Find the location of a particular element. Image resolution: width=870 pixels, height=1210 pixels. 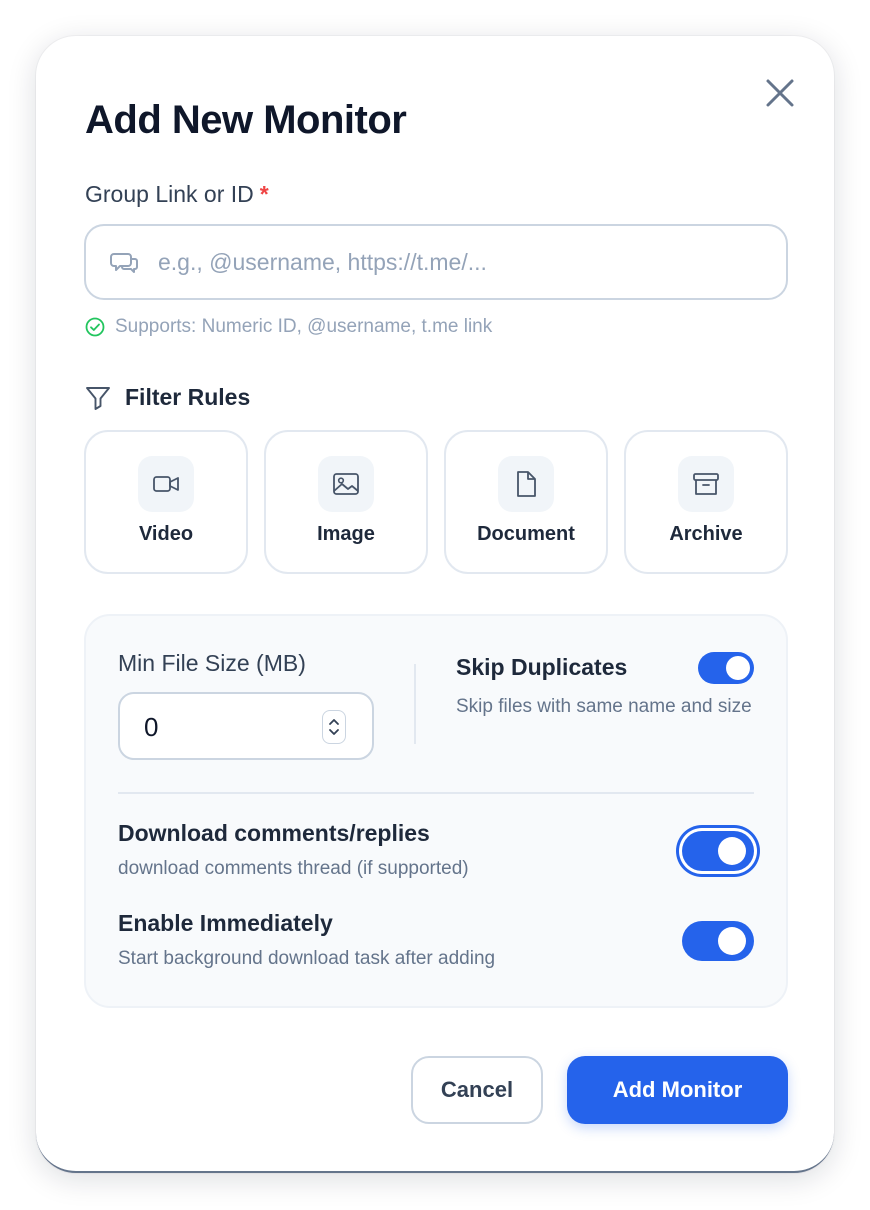

filter-rules-title: Filter Rules is located at coordinates (188, 397).